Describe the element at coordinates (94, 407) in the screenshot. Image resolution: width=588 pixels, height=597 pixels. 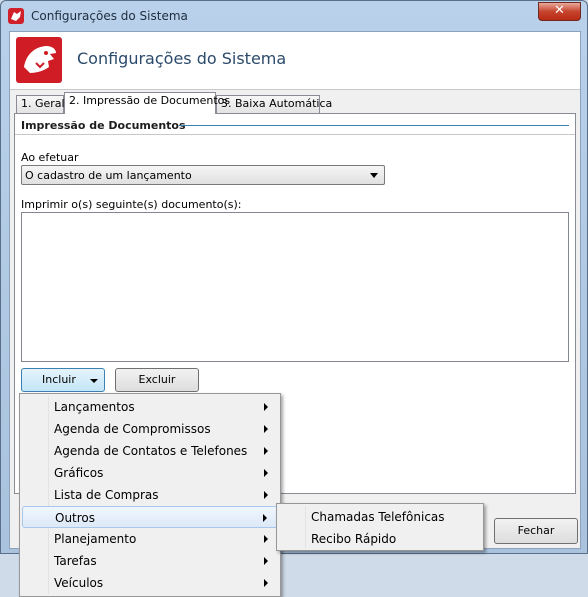
I see `menu-item-label: Lançamentos` at that location.